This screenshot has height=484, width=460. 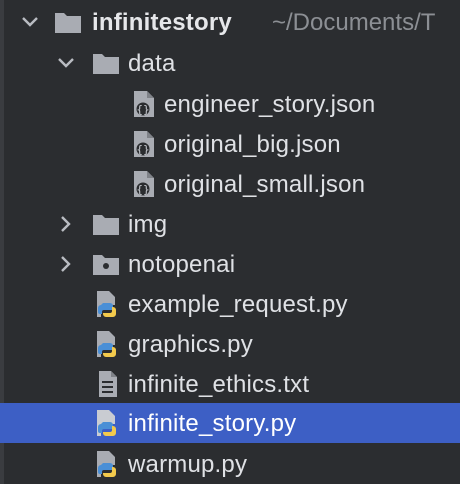 I want to click on project-path: ~/Documents/T, so click(x=354, y=22).